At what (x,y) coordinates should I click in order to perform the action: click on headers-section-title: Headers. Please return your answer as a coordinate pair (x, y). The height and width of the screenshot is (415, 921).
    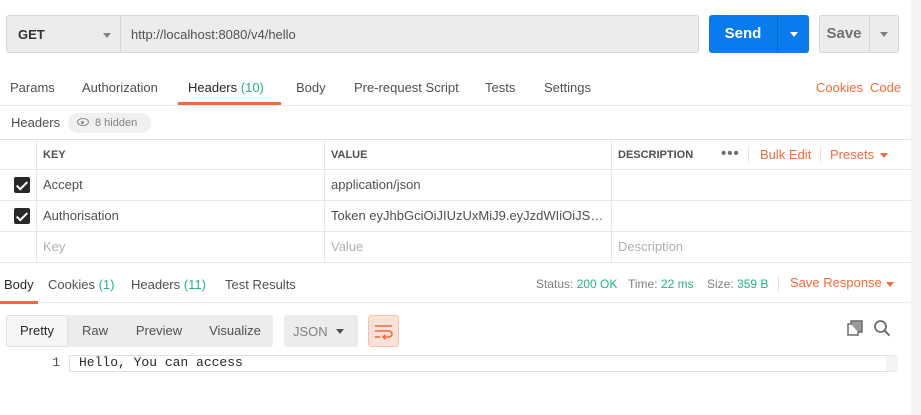
    Looking at the image, I should click on (36, 122).